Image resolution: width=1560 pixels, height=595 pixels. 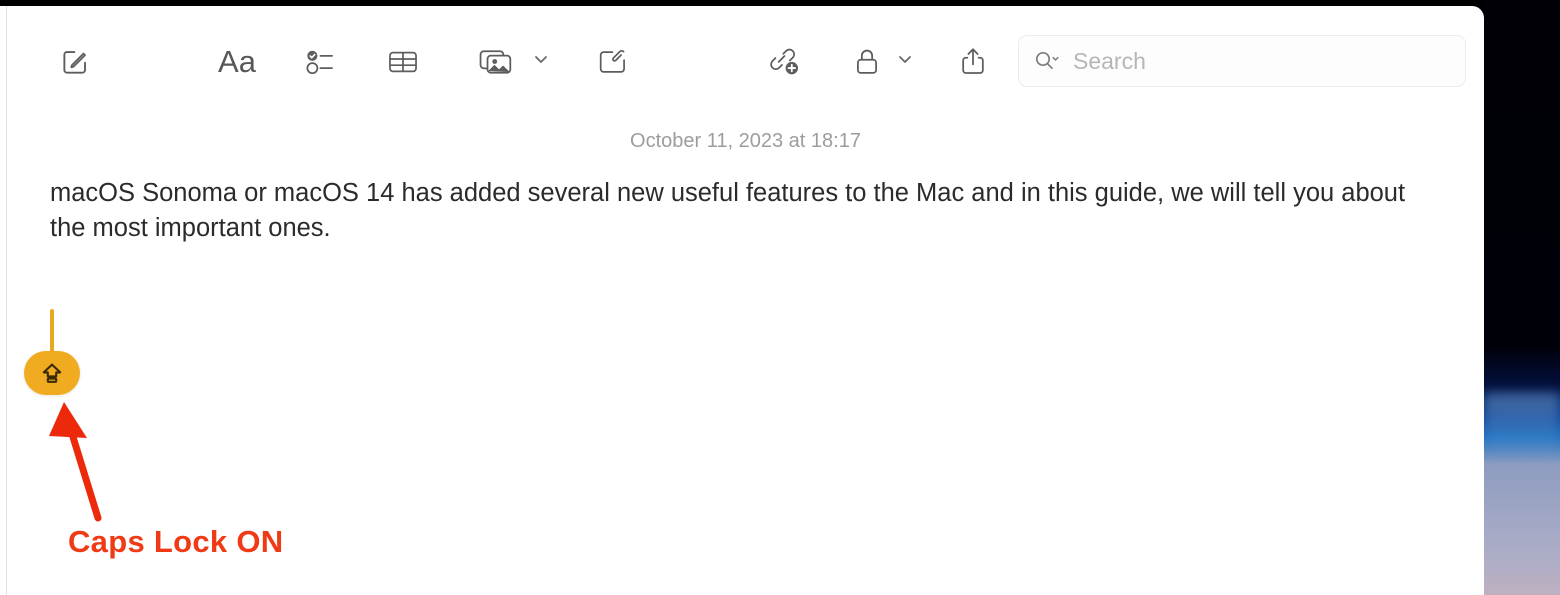 What do you see at coordinates (1109, 60) in the screenshot?
I see `search-placeholder: Search` at bounding box center [1109, 60].